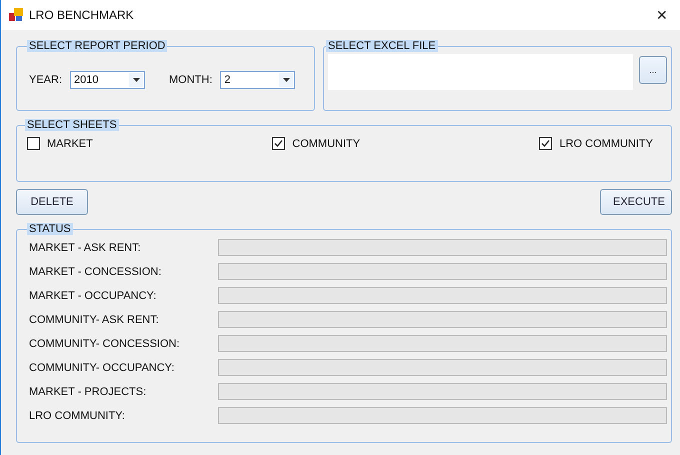  I want to click on group-title: SELECT SHEETS, so click(72, 125).